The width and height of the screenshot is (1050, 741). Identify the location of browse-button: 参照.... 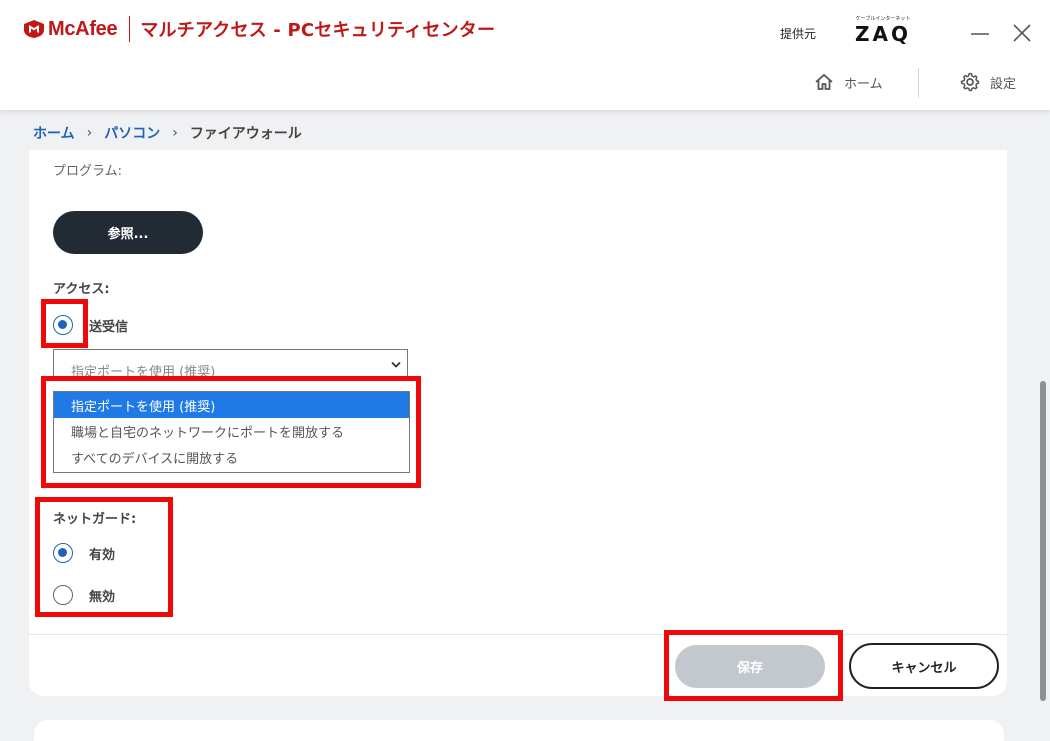
(128, 232).